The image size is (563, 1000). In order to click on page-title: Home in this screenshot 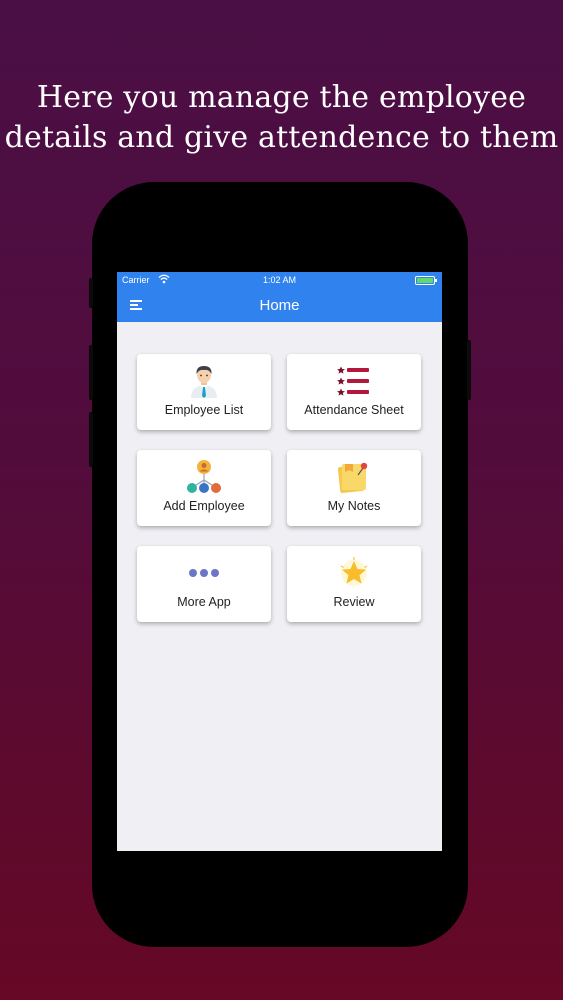, I will do `click(279, 305)`.